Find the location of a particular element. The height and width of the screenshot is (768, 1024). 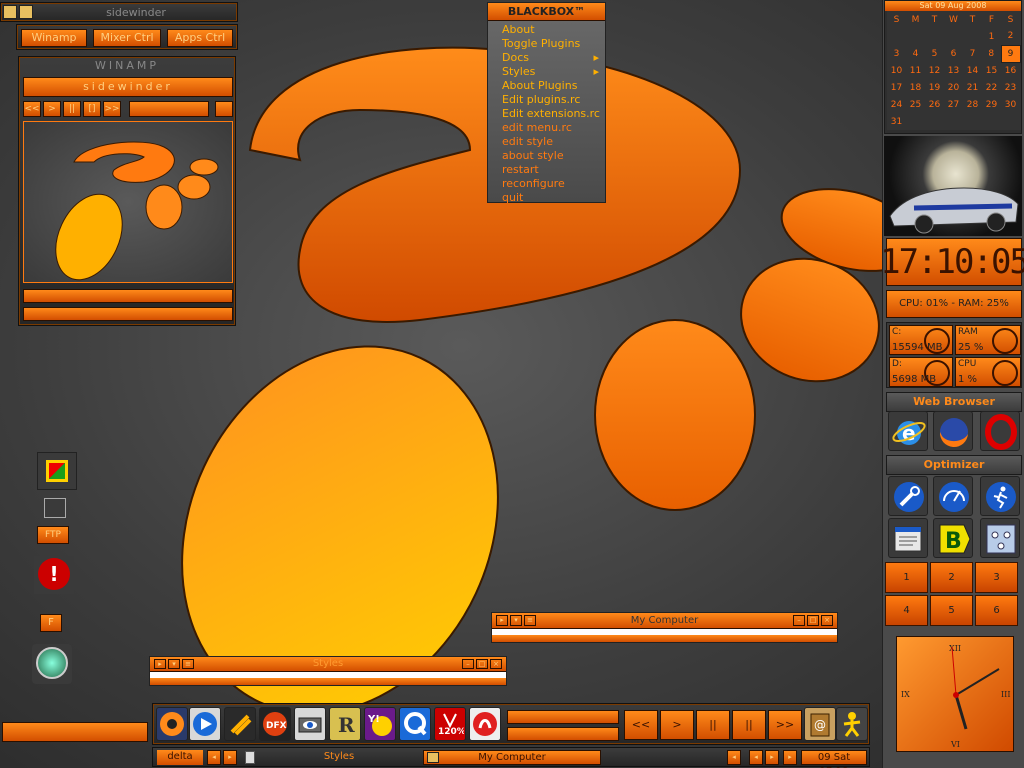

network-icon is located at coordinates (1000, 538).